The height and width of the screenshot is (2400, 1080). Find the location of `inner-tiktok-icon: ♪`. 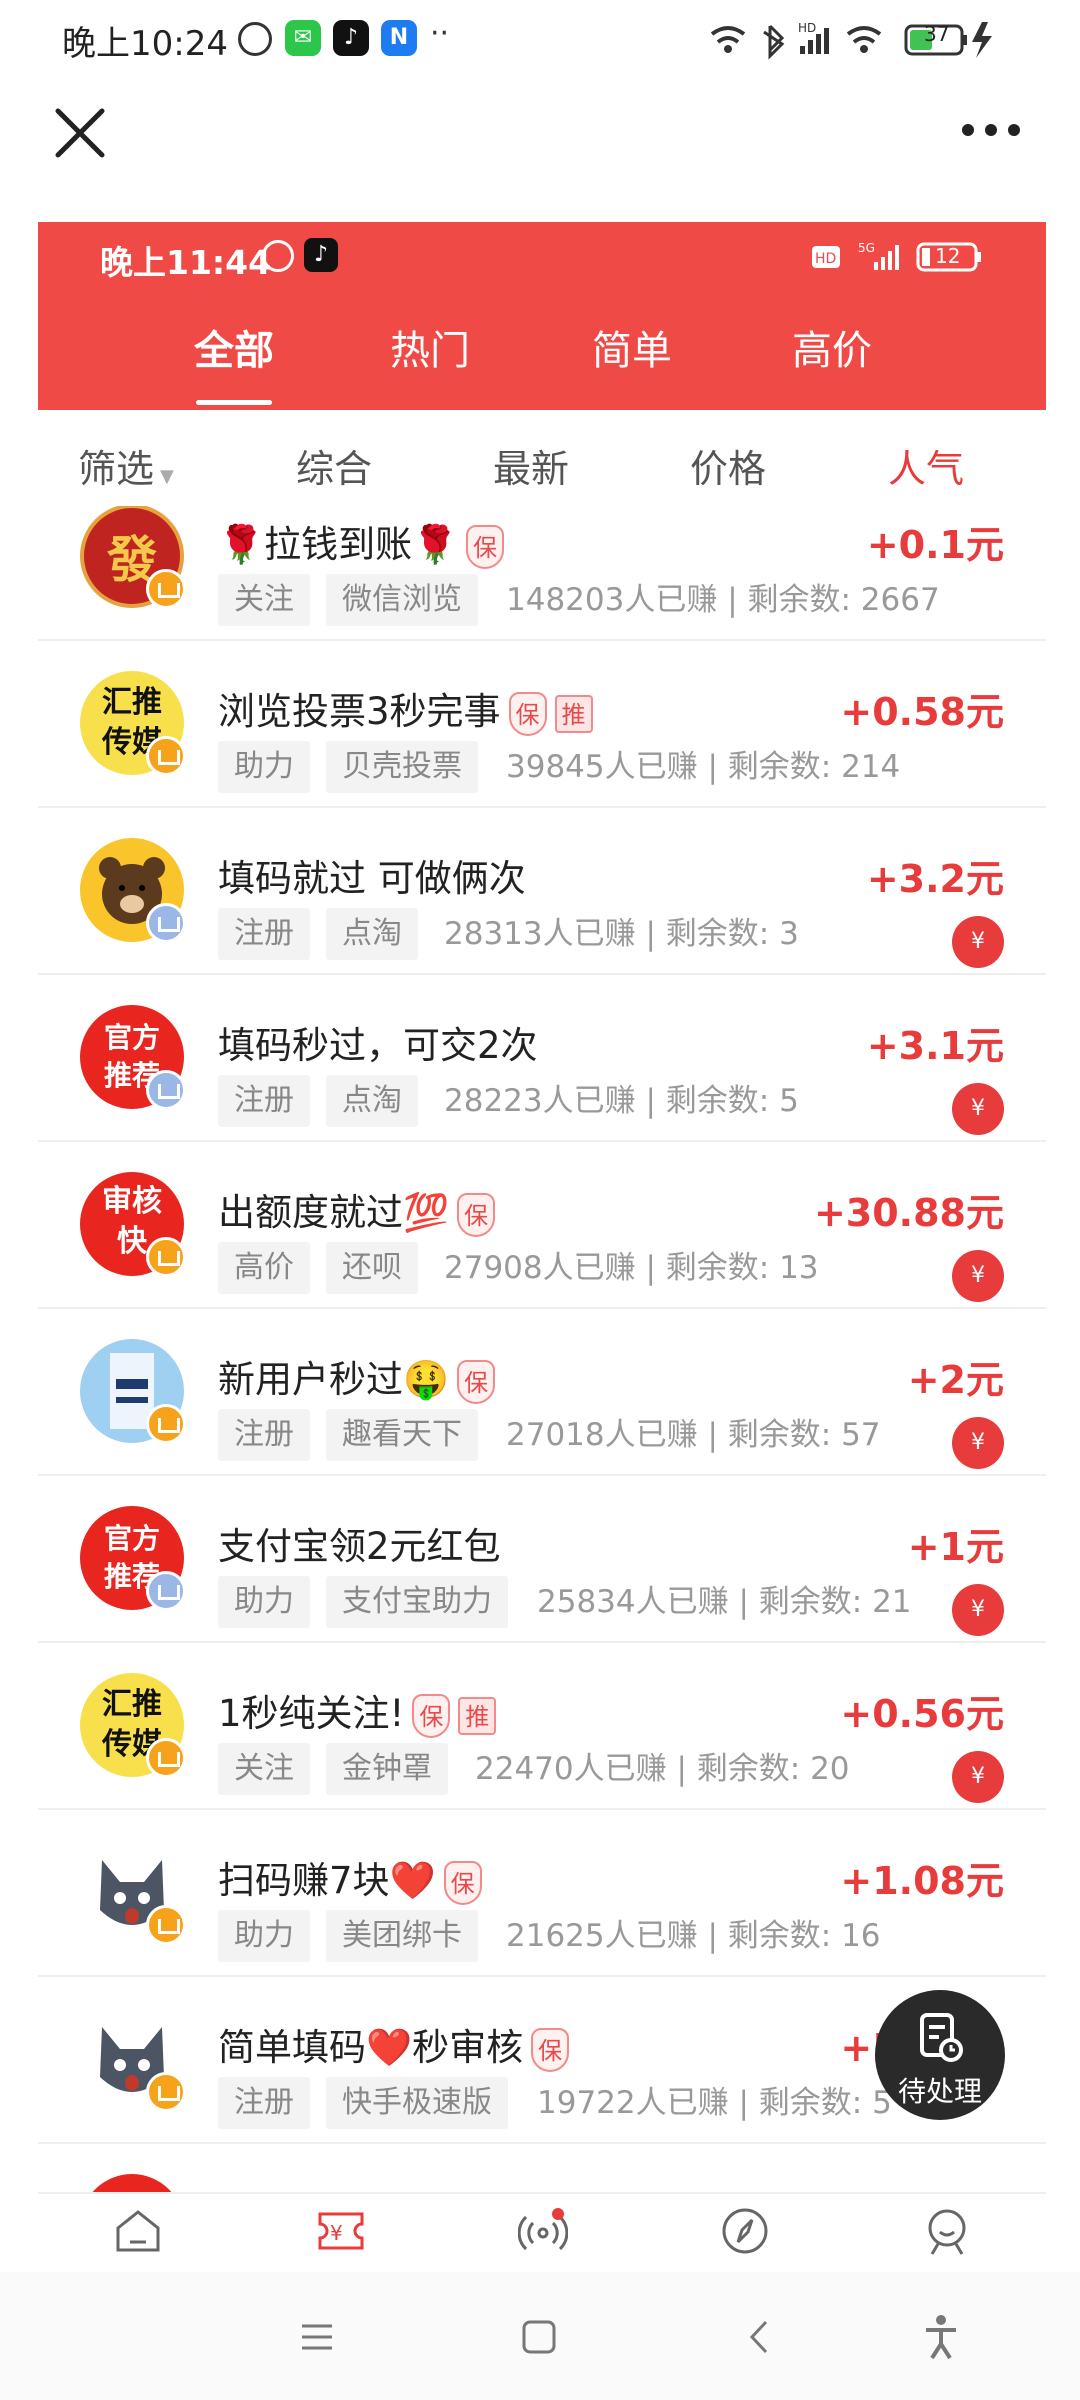

inner-tiktok-icon: ♪ is located at coordinates (321, 255).